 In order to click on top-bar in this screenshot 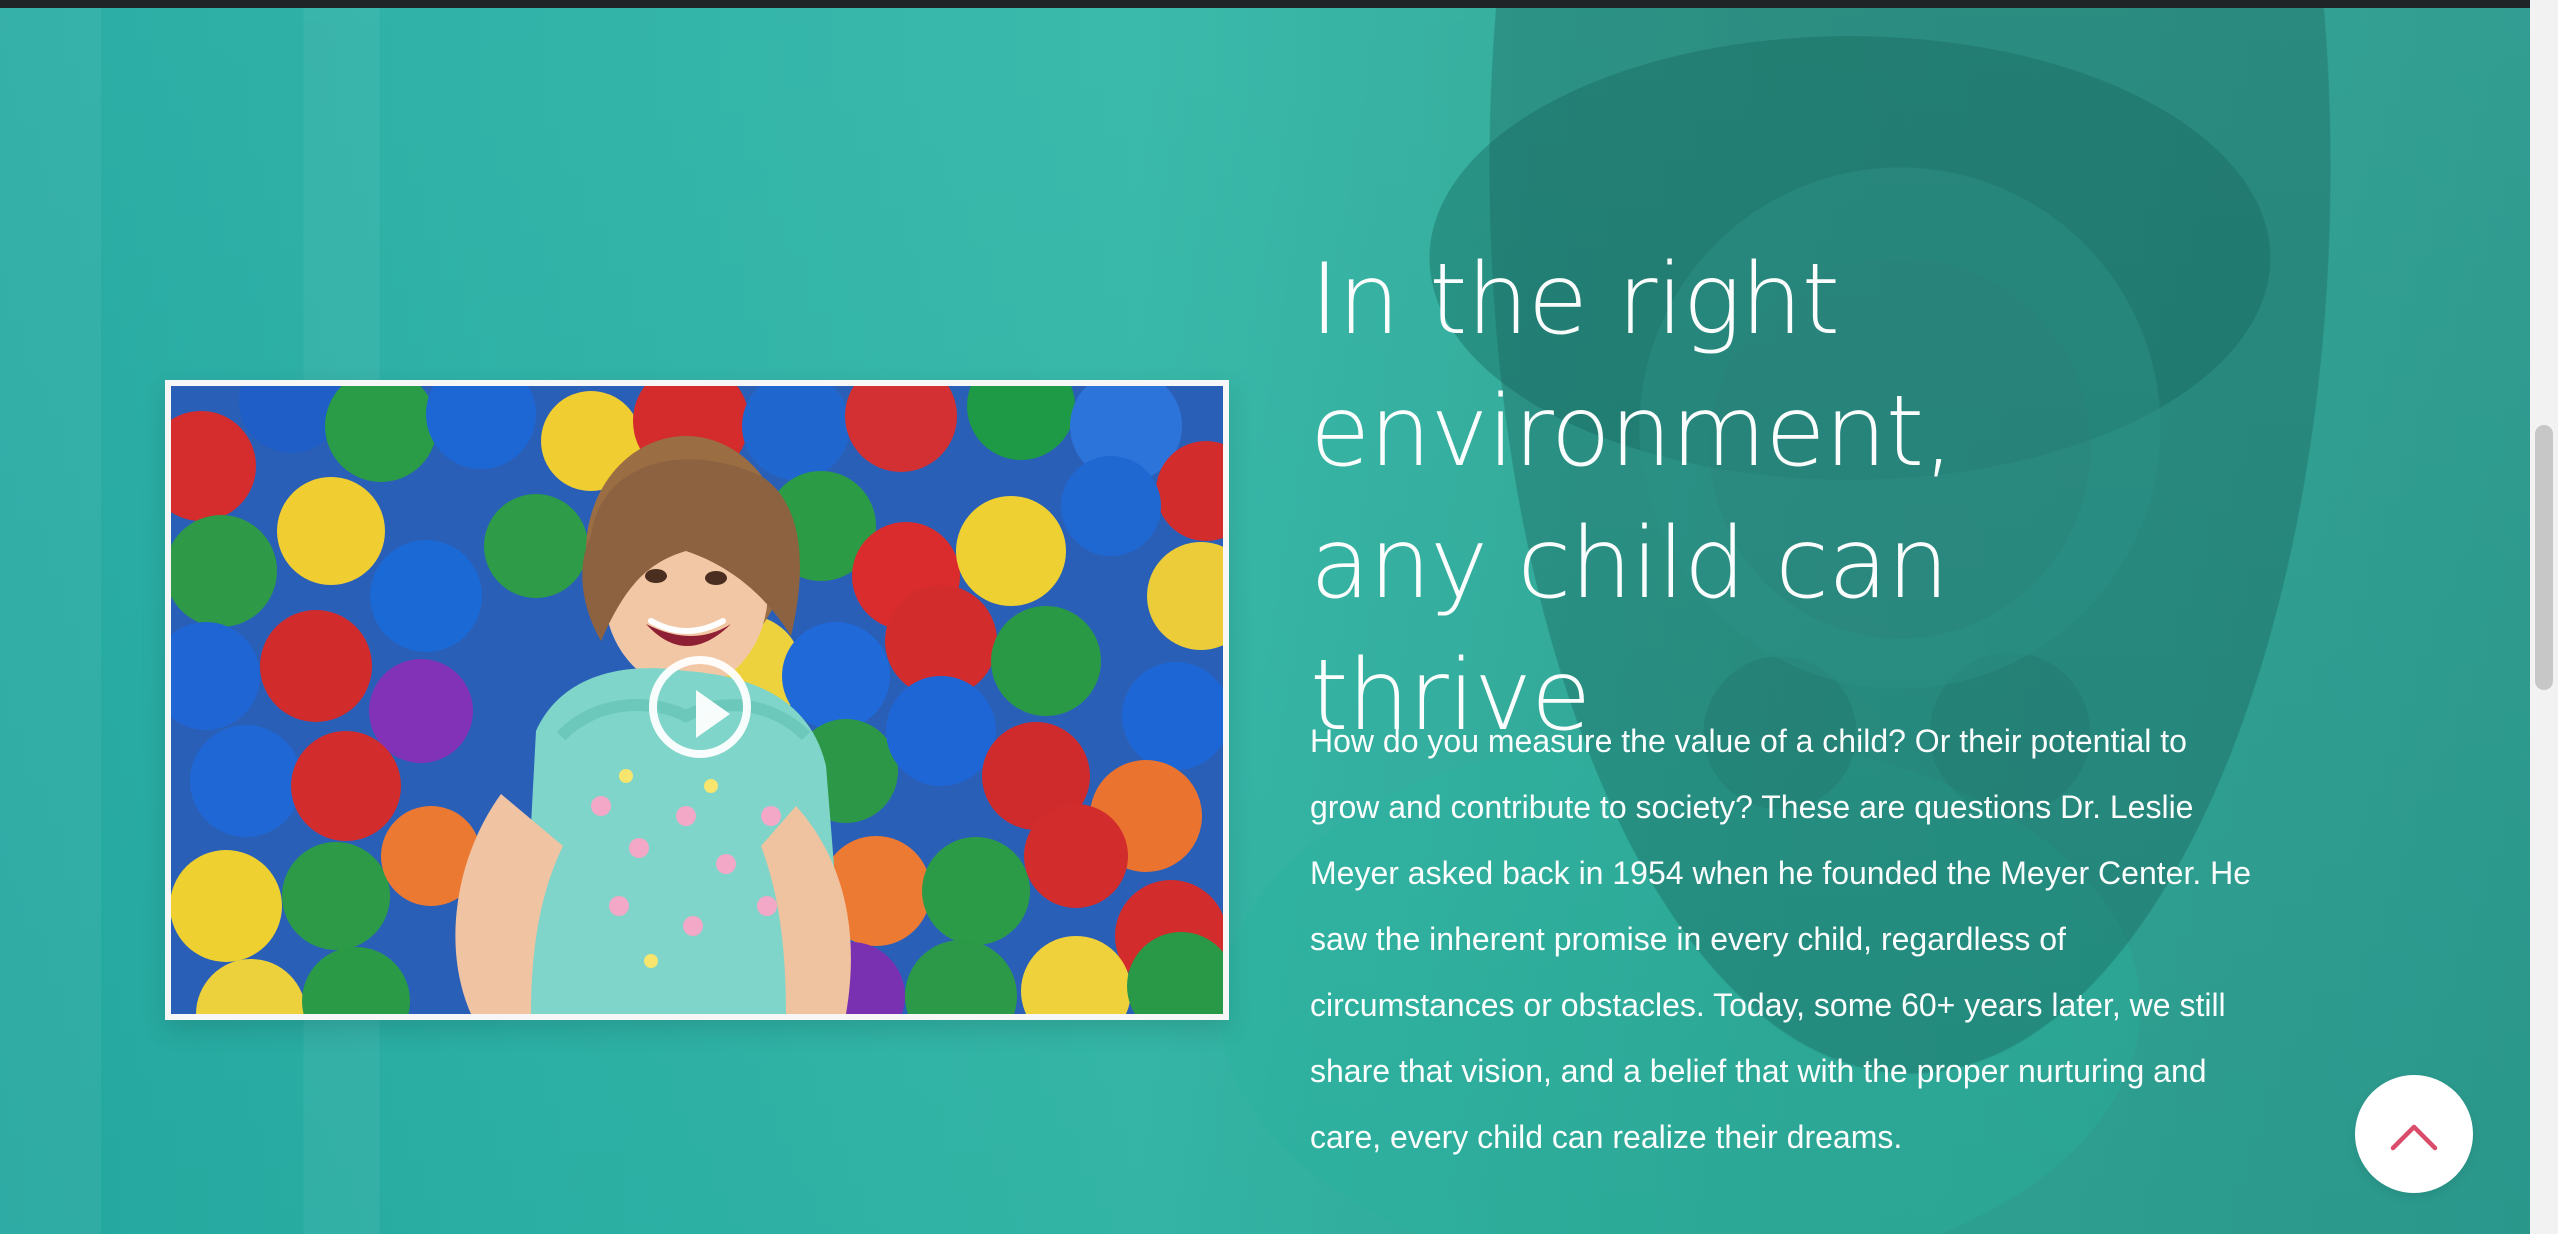, I will do `click(1265, 4)`.